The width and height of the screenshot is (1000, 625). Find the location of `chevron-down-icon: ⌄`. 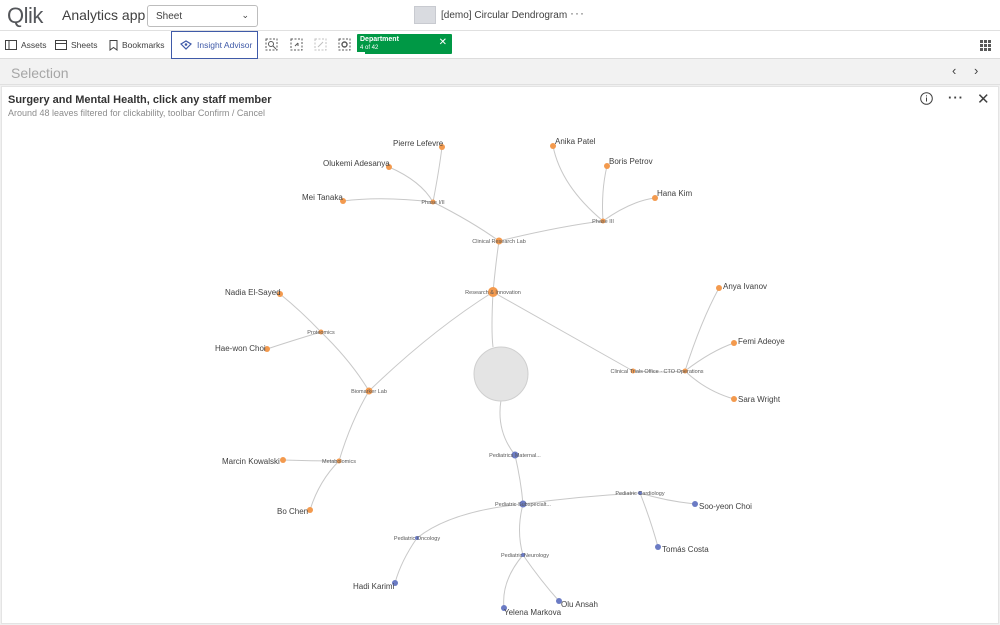

chevron-down-icon: ⌄ is located at coordinates (245, 15).